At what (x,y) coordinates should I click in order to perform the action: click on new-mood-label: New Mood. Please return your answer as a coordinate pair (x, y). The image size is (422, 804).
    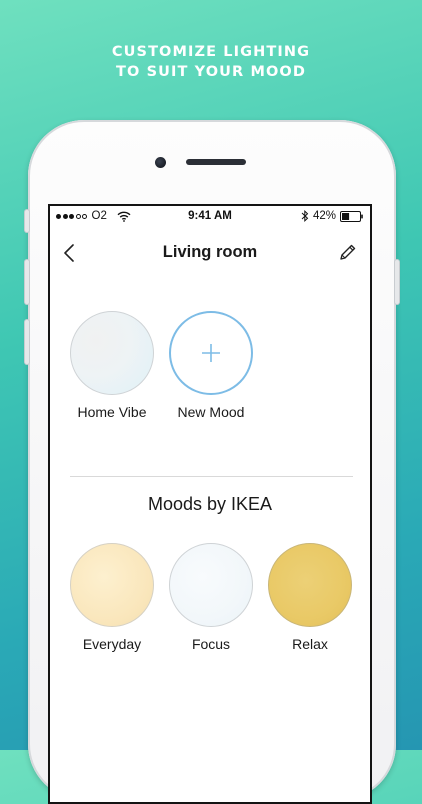
    Looking at the image, I should click on (211, 412).